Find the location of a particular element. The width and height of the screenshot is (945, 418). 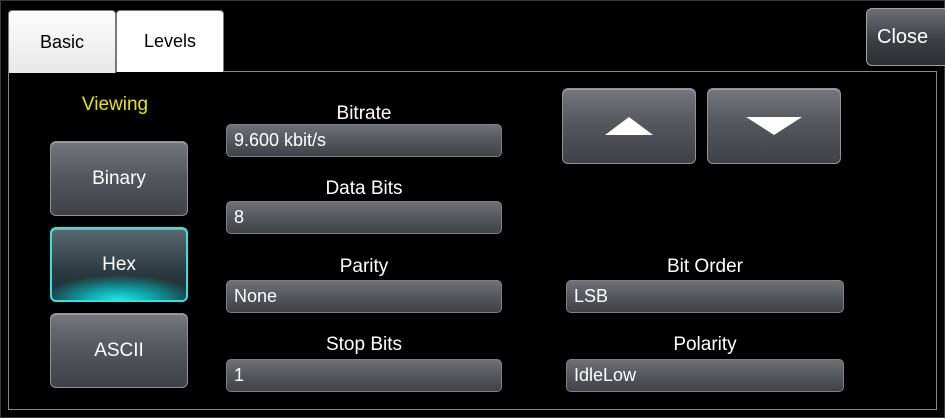

down-arrow-icon is located at coordinates (774, 126).